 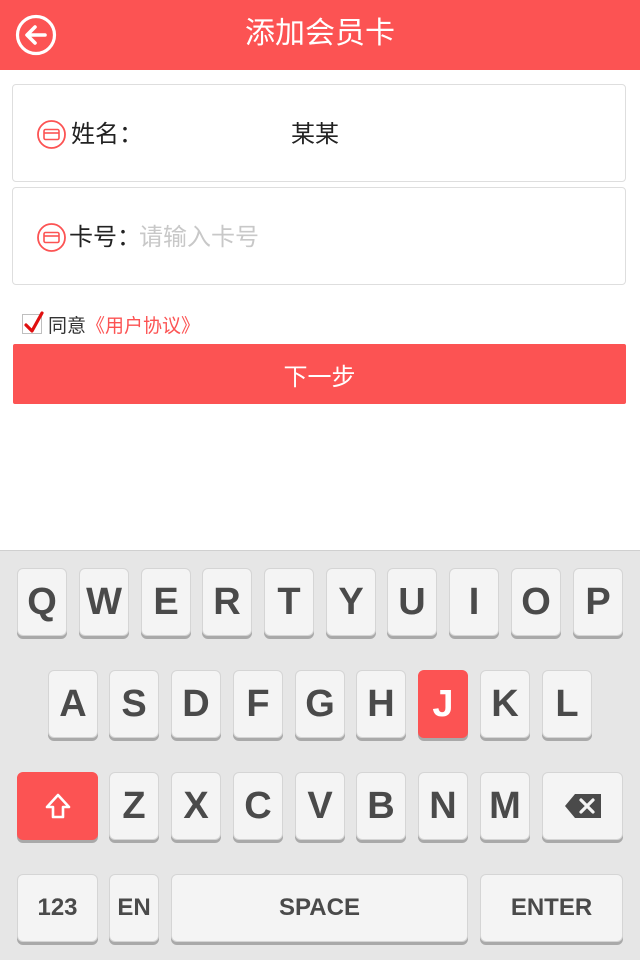 What do you see at coordinates (258, 704) in the screenshot?
I see `key-f: F` at bounding box center [258, 704].